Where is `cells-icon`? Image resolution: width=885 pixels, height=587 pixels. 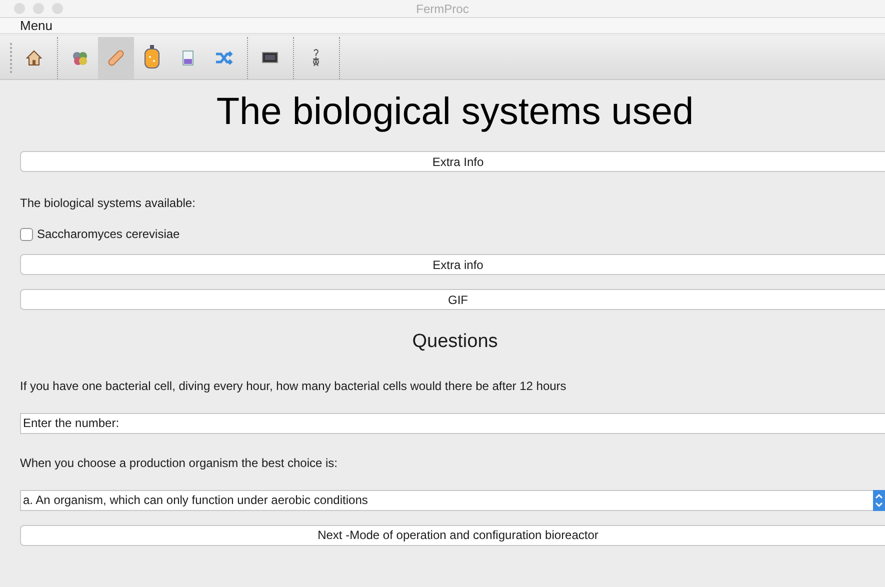 cells-icon is located at coordinates (80, 58).